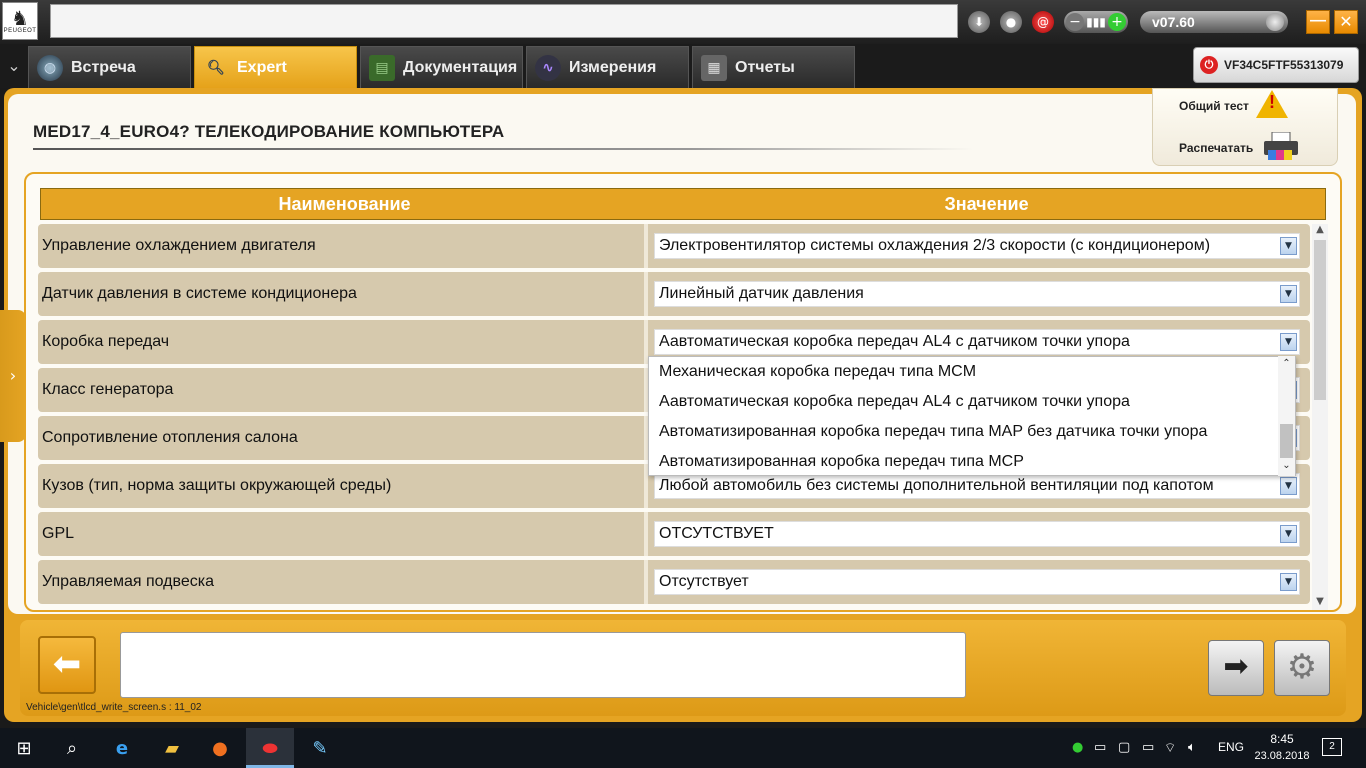 Image resolution: width=1366 pixels, height=768 pixels. What do you see at coordinates (1320, 229) in the screenshot?
I see `scroll-up-icon: ▲` at bounding box center [1320, 229].